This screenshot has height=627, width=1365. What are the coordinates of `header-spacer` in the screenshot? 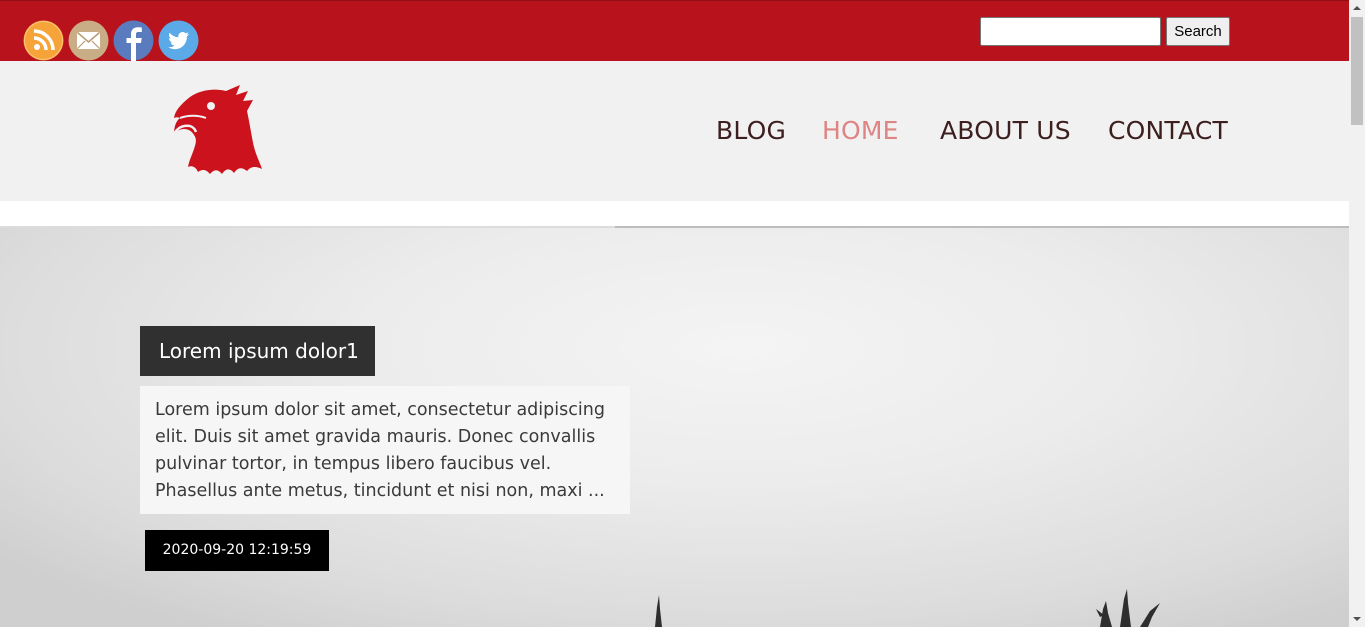 It's located at (674, 214).